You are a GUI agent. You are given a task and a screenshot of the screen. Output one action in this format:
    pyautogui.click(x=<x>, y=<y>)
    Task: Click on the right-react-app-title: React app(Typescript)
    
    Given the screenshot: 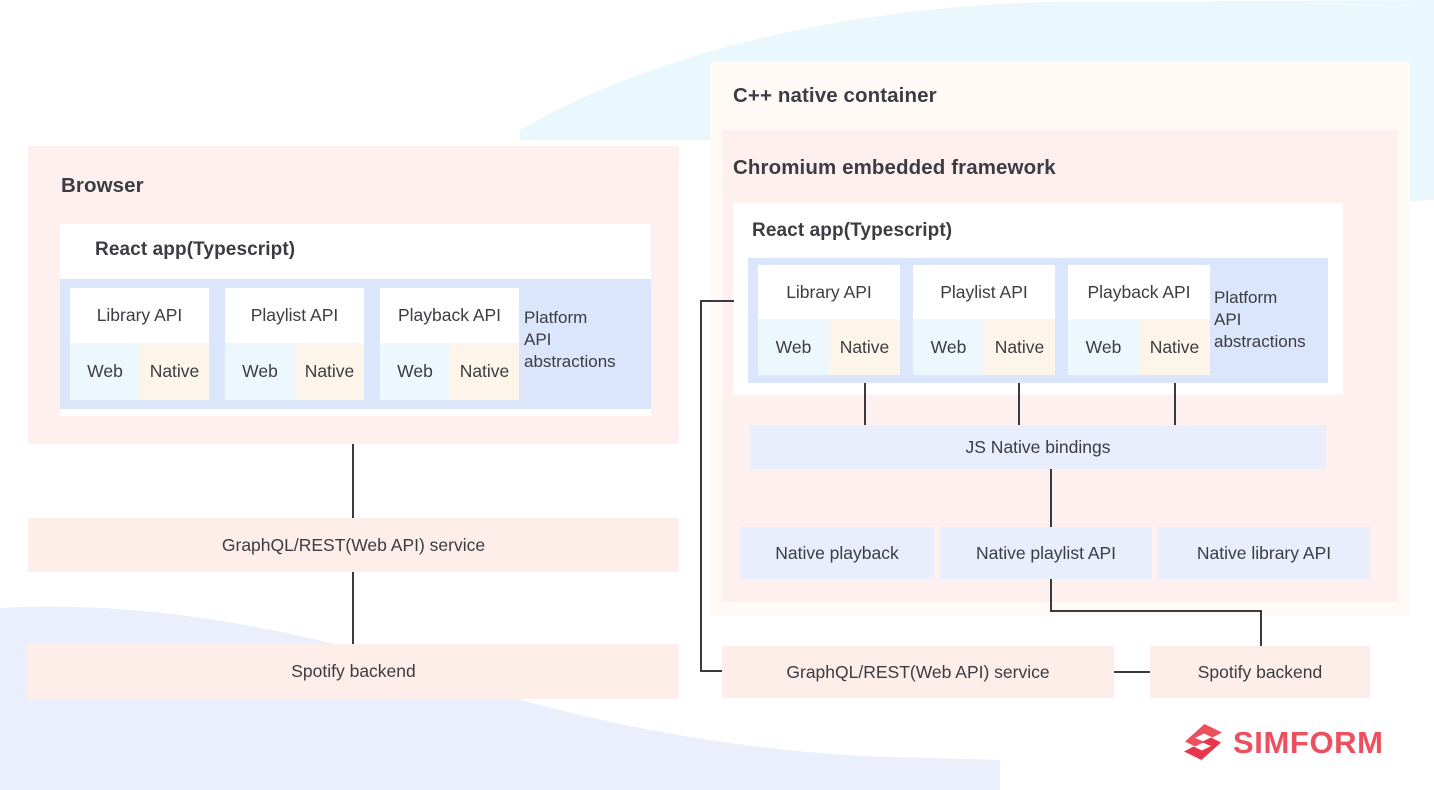 What is the action you would take?
    pyautogui.click(x=852, y=230)
    